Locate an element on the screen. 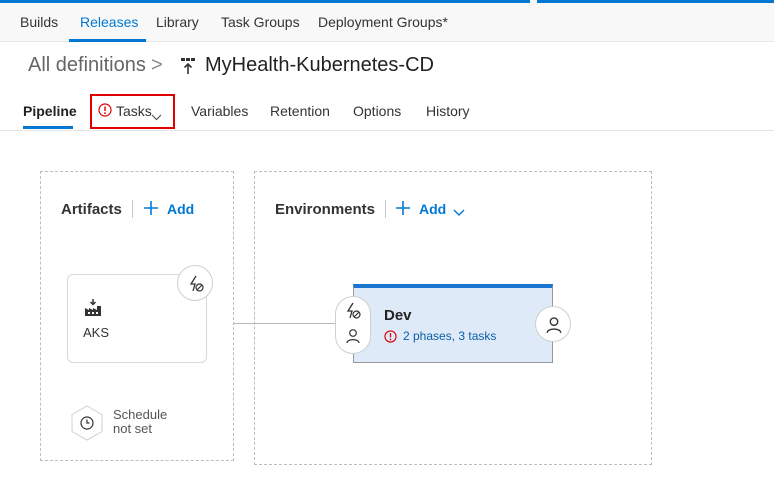 The width and height of the screenshot is (774, 498). top-accent-bar-right is located at coordinates (655, 1).